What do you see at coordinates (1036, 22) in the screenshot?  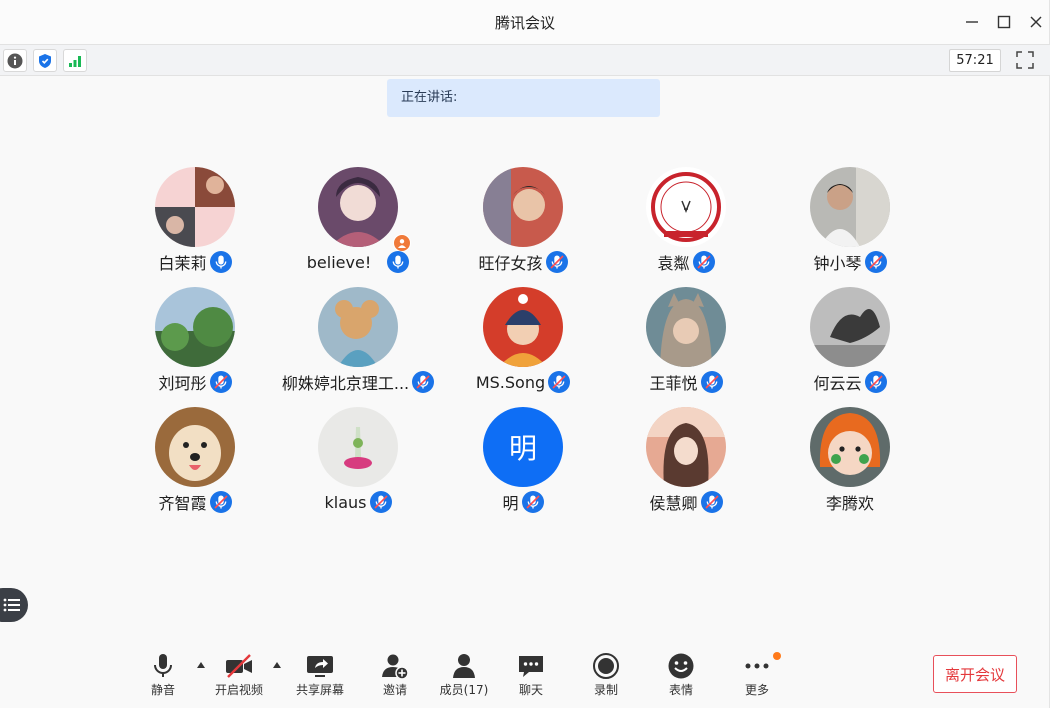 I see `close-icon` at bounding box center [1036, 22].